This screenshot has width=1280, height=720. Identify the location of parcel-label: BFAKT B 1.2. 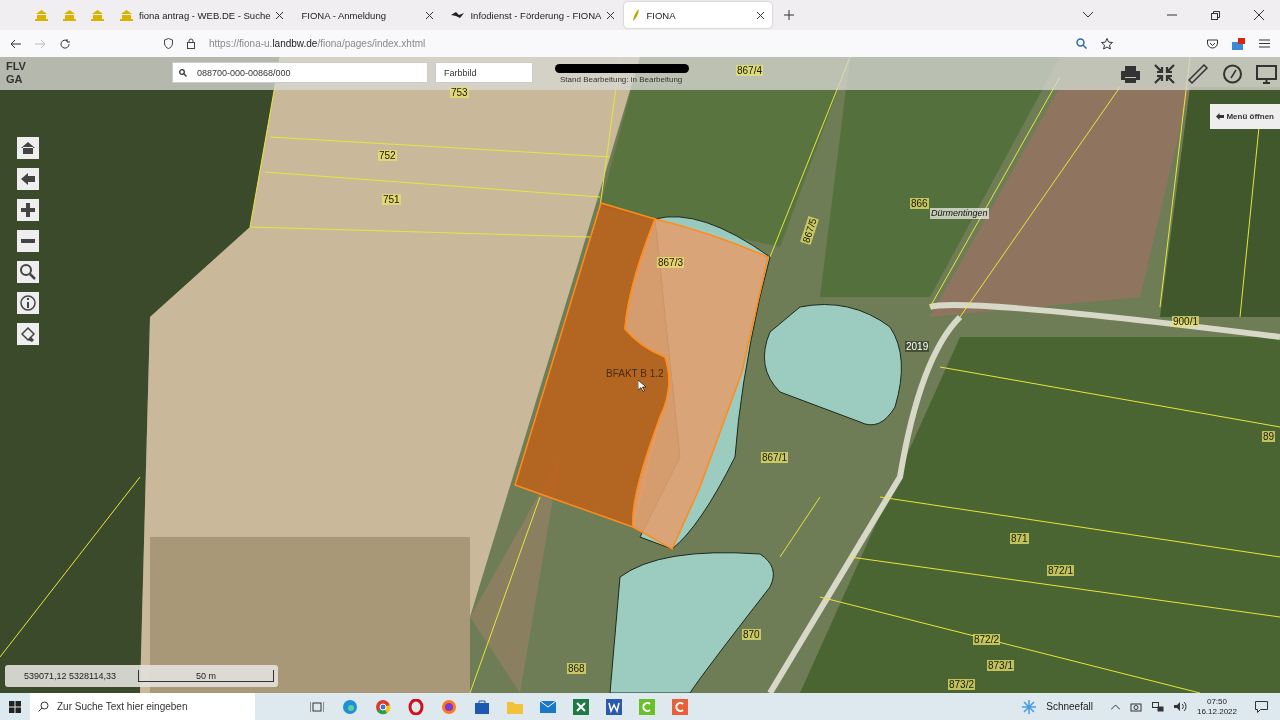
(635, 373).